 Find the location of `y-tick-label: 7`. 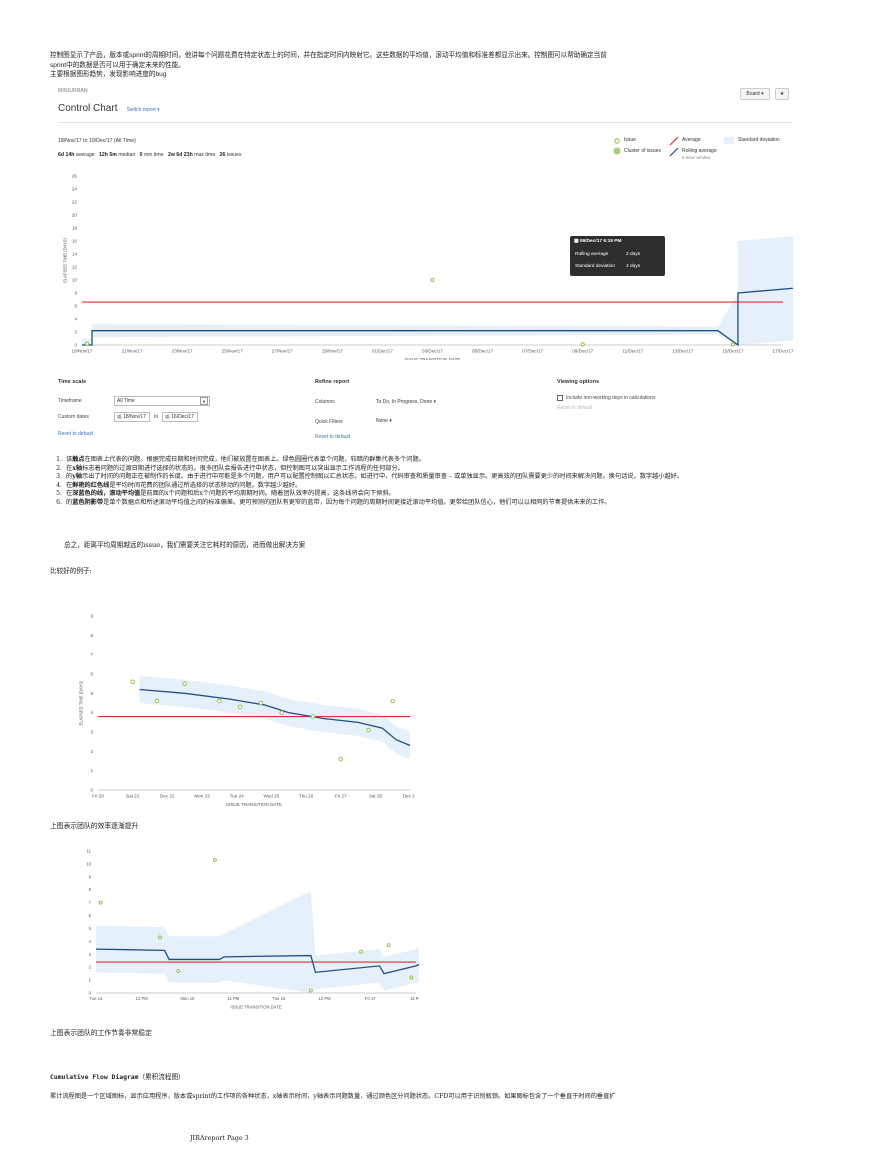

y-tick-label: 7 is located at coordinates (90, 902).